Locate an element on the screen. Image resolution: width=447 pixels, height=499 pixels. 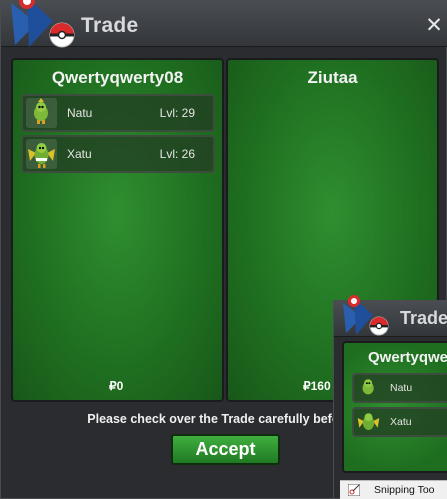
second-window-title: Trade is located at coordinates (423, 318).